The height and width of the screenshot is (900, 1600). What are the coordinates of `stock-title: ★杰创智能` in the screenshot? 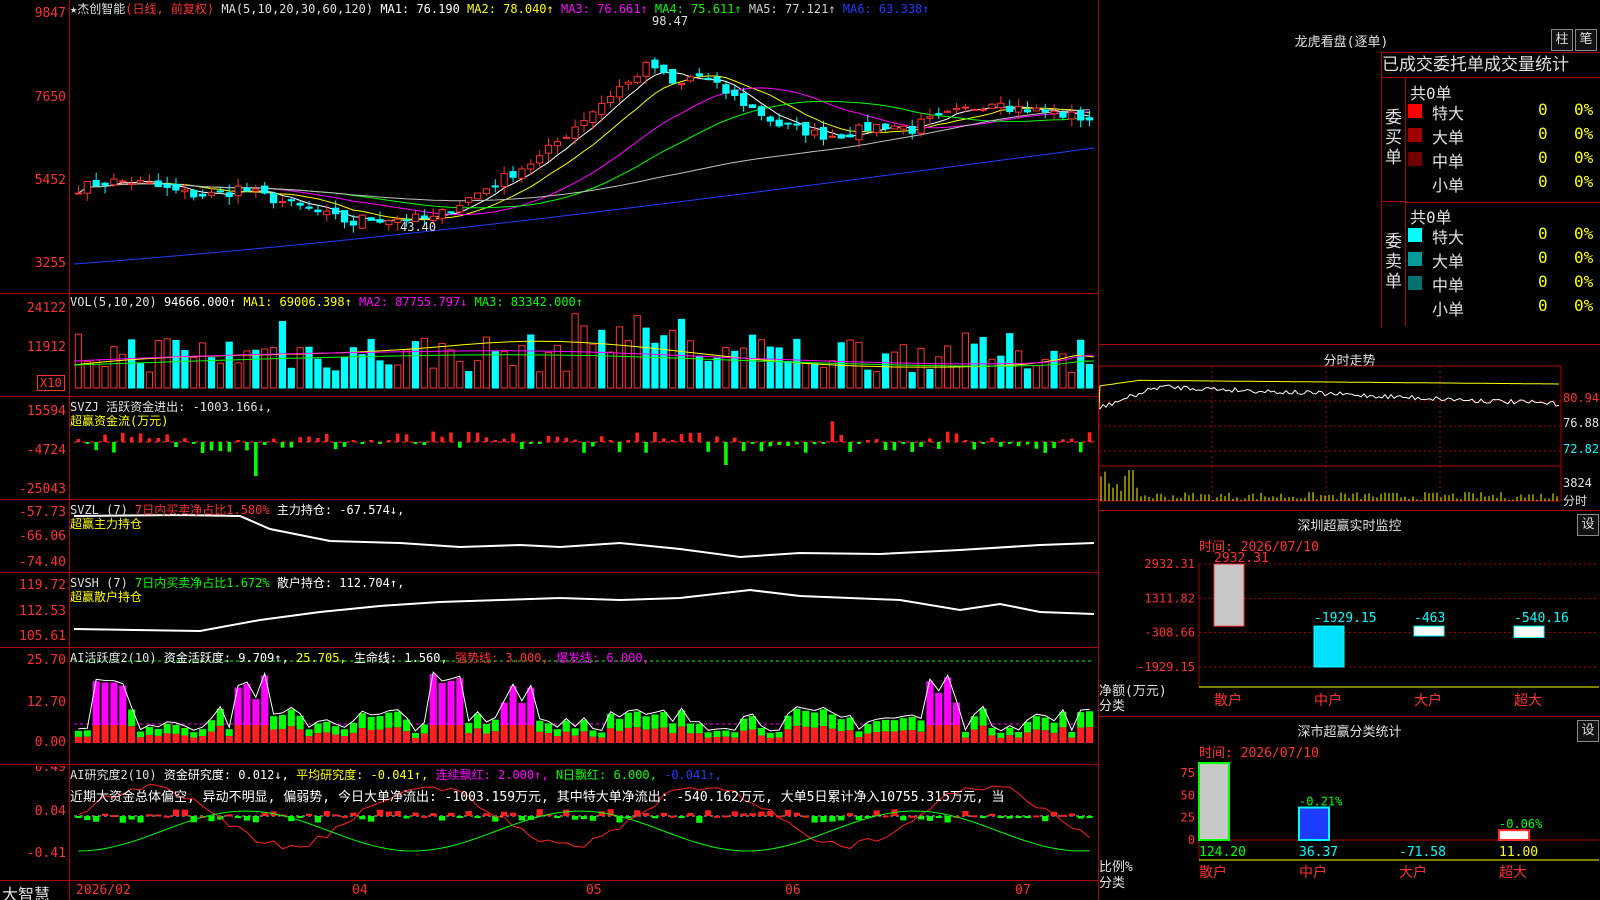 It's located at (97, 9).